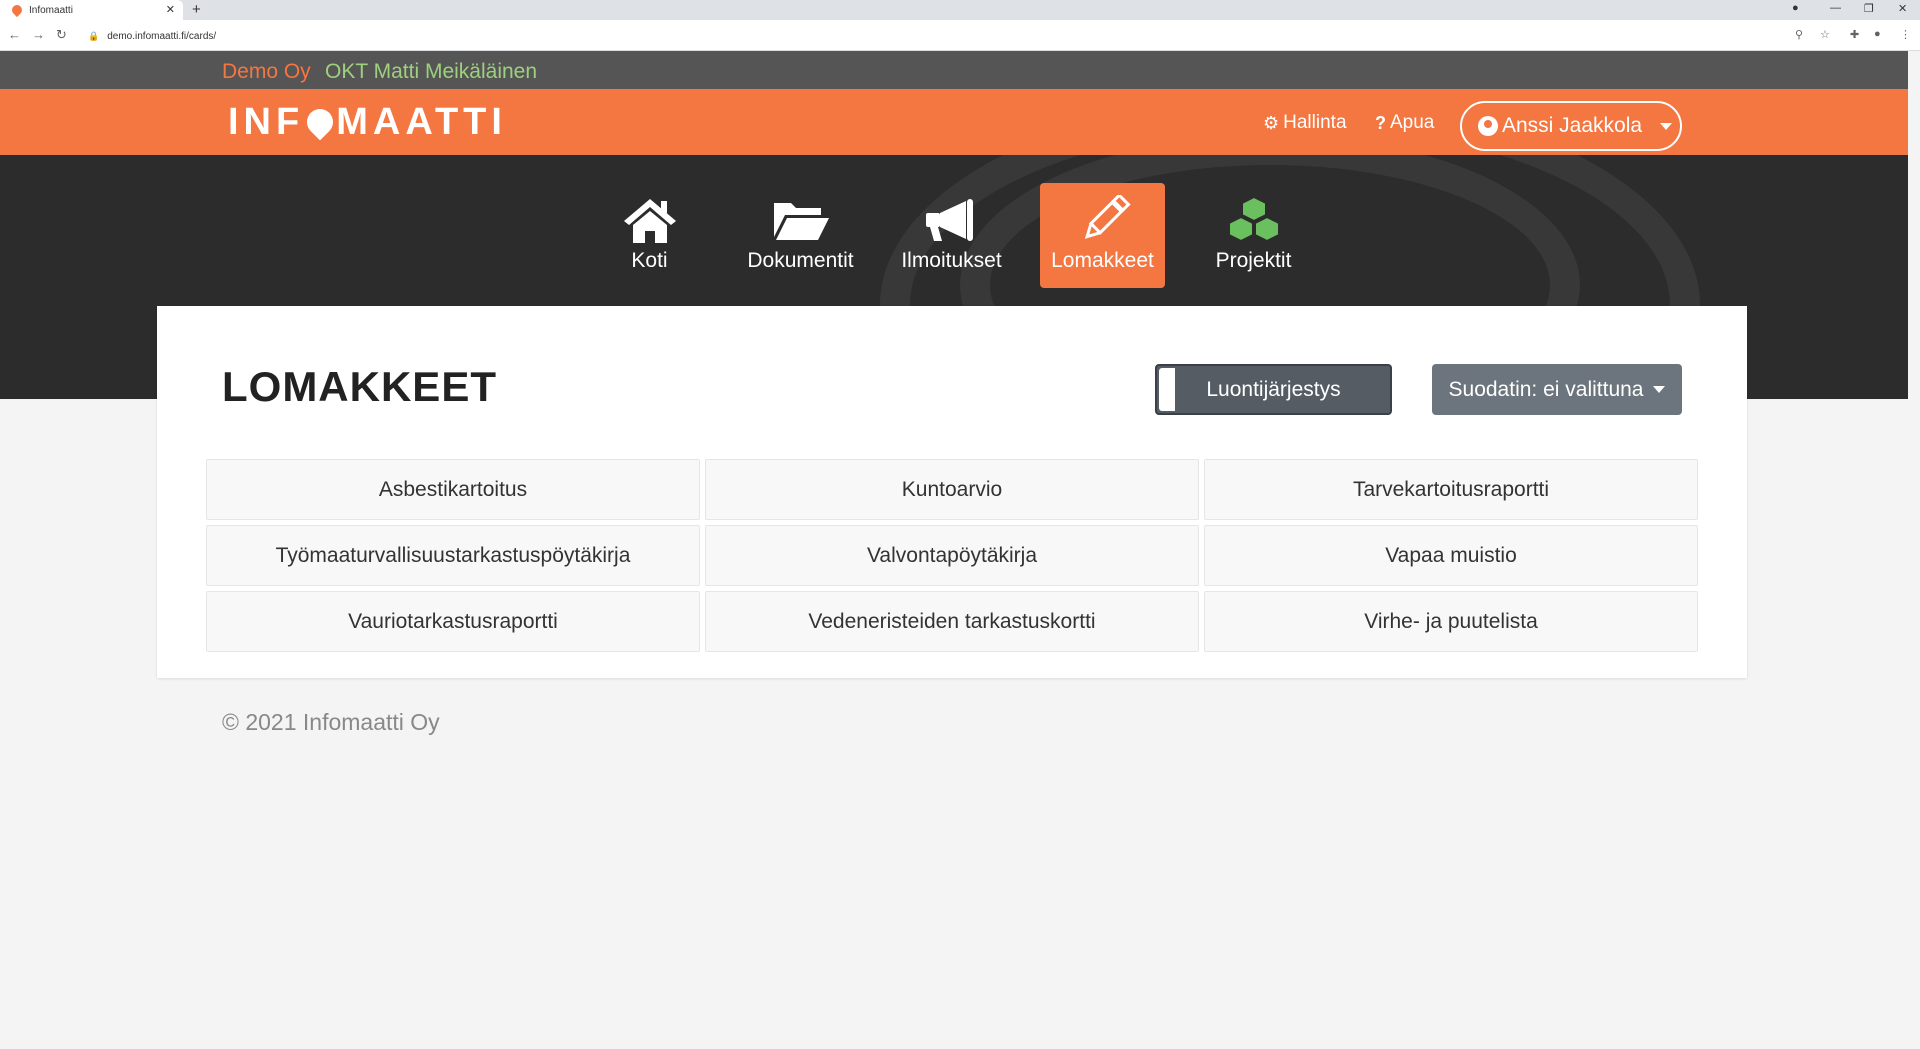 The height and width of the screenshot is (1049, 1920). I want to click on nav-item-dokumentit: Dokumentit, so click(800, 235).